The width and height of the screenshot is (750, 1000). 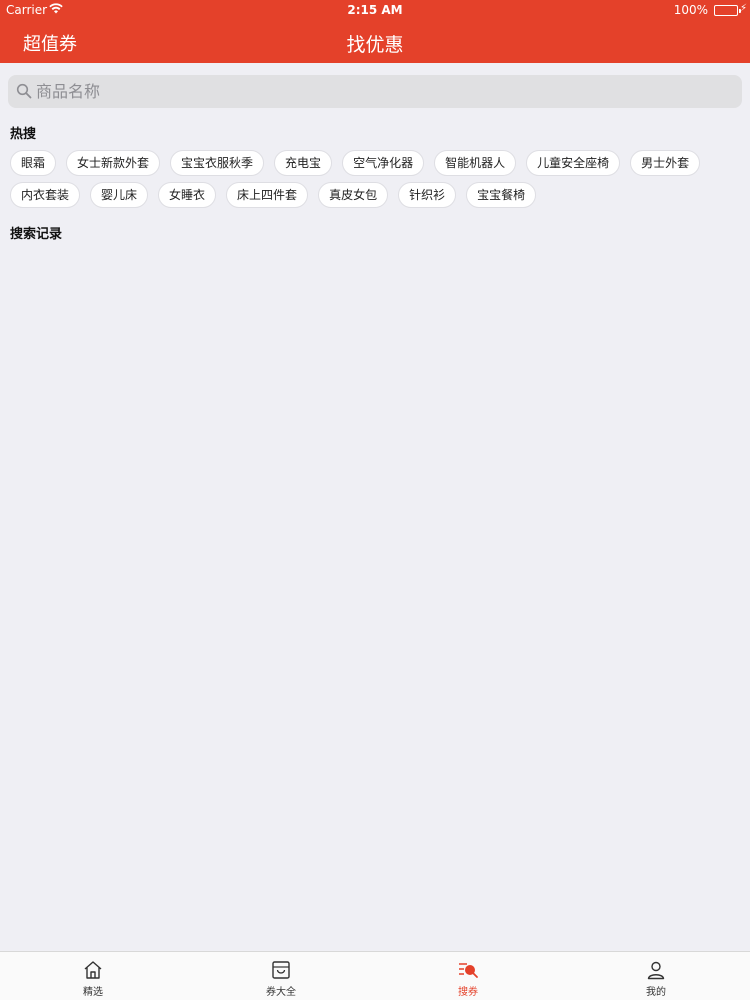 I want to click on home-icon, so click(x=93, y=970).